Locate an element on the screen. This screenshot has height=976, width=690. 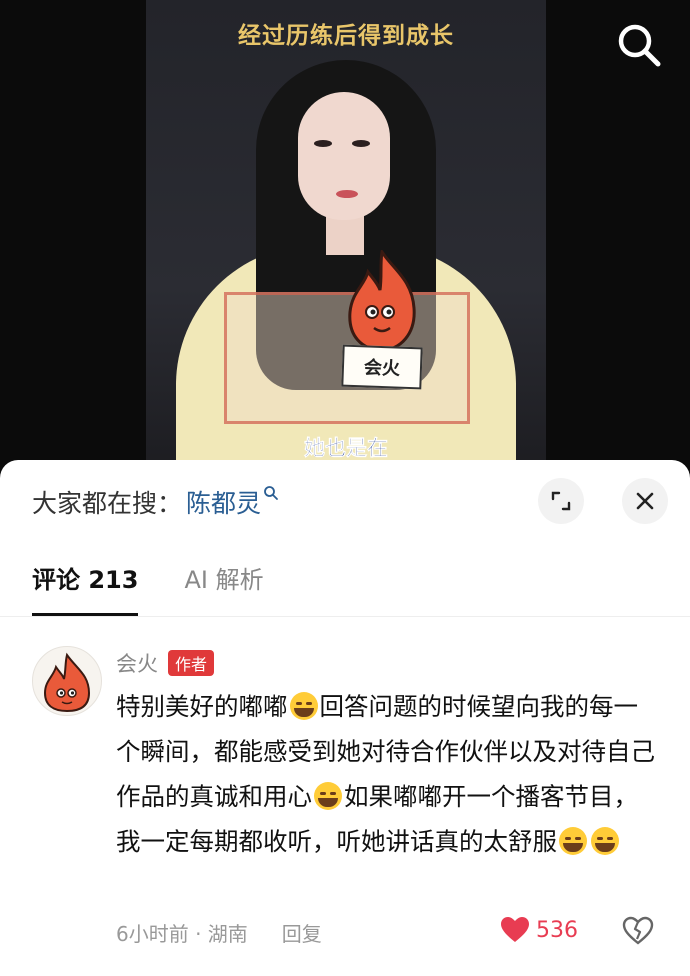
broken-heart-icon is located at coordinates (638, 931).